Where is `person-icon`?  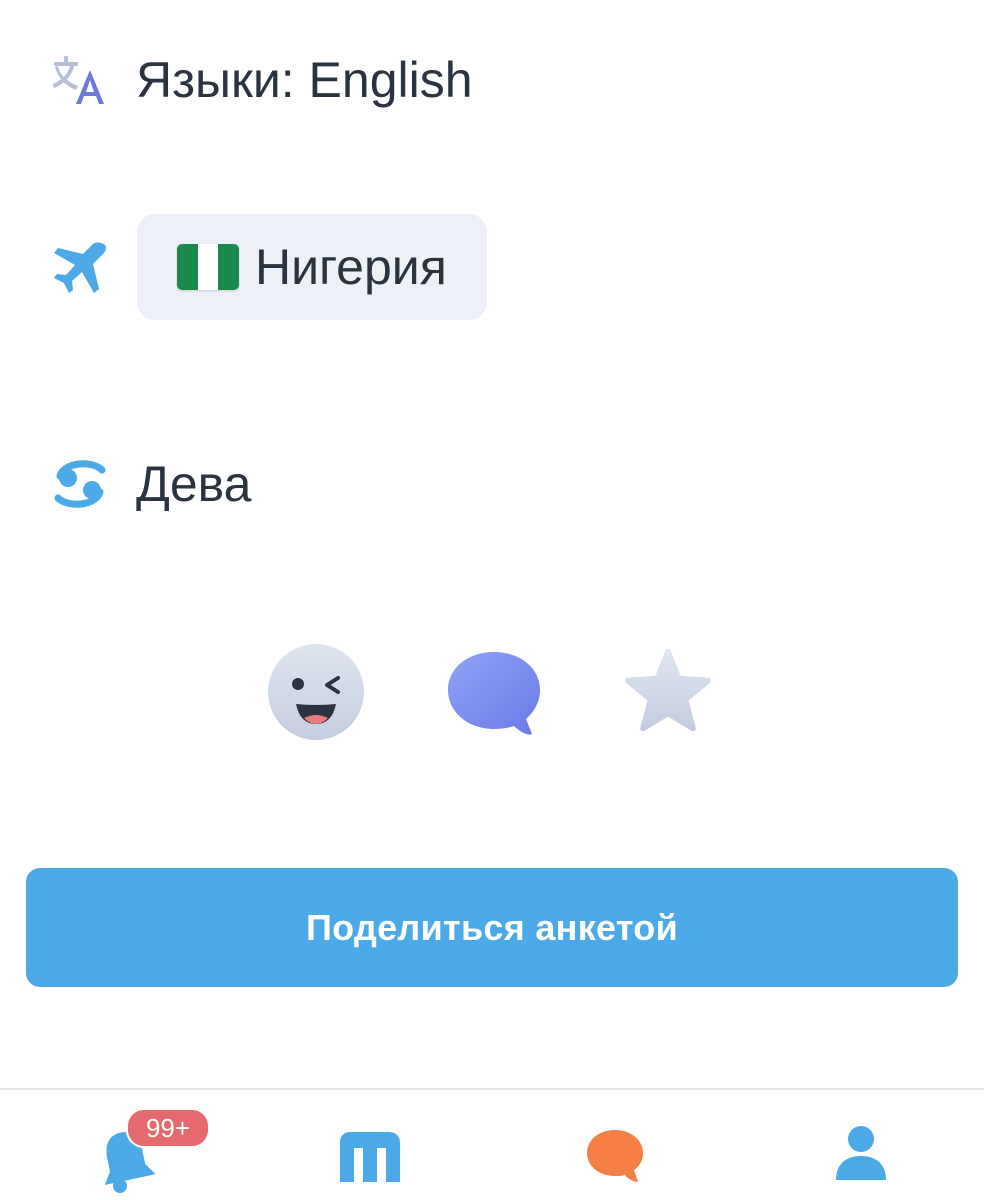
person-icon is located at coordinates (861, 1153).